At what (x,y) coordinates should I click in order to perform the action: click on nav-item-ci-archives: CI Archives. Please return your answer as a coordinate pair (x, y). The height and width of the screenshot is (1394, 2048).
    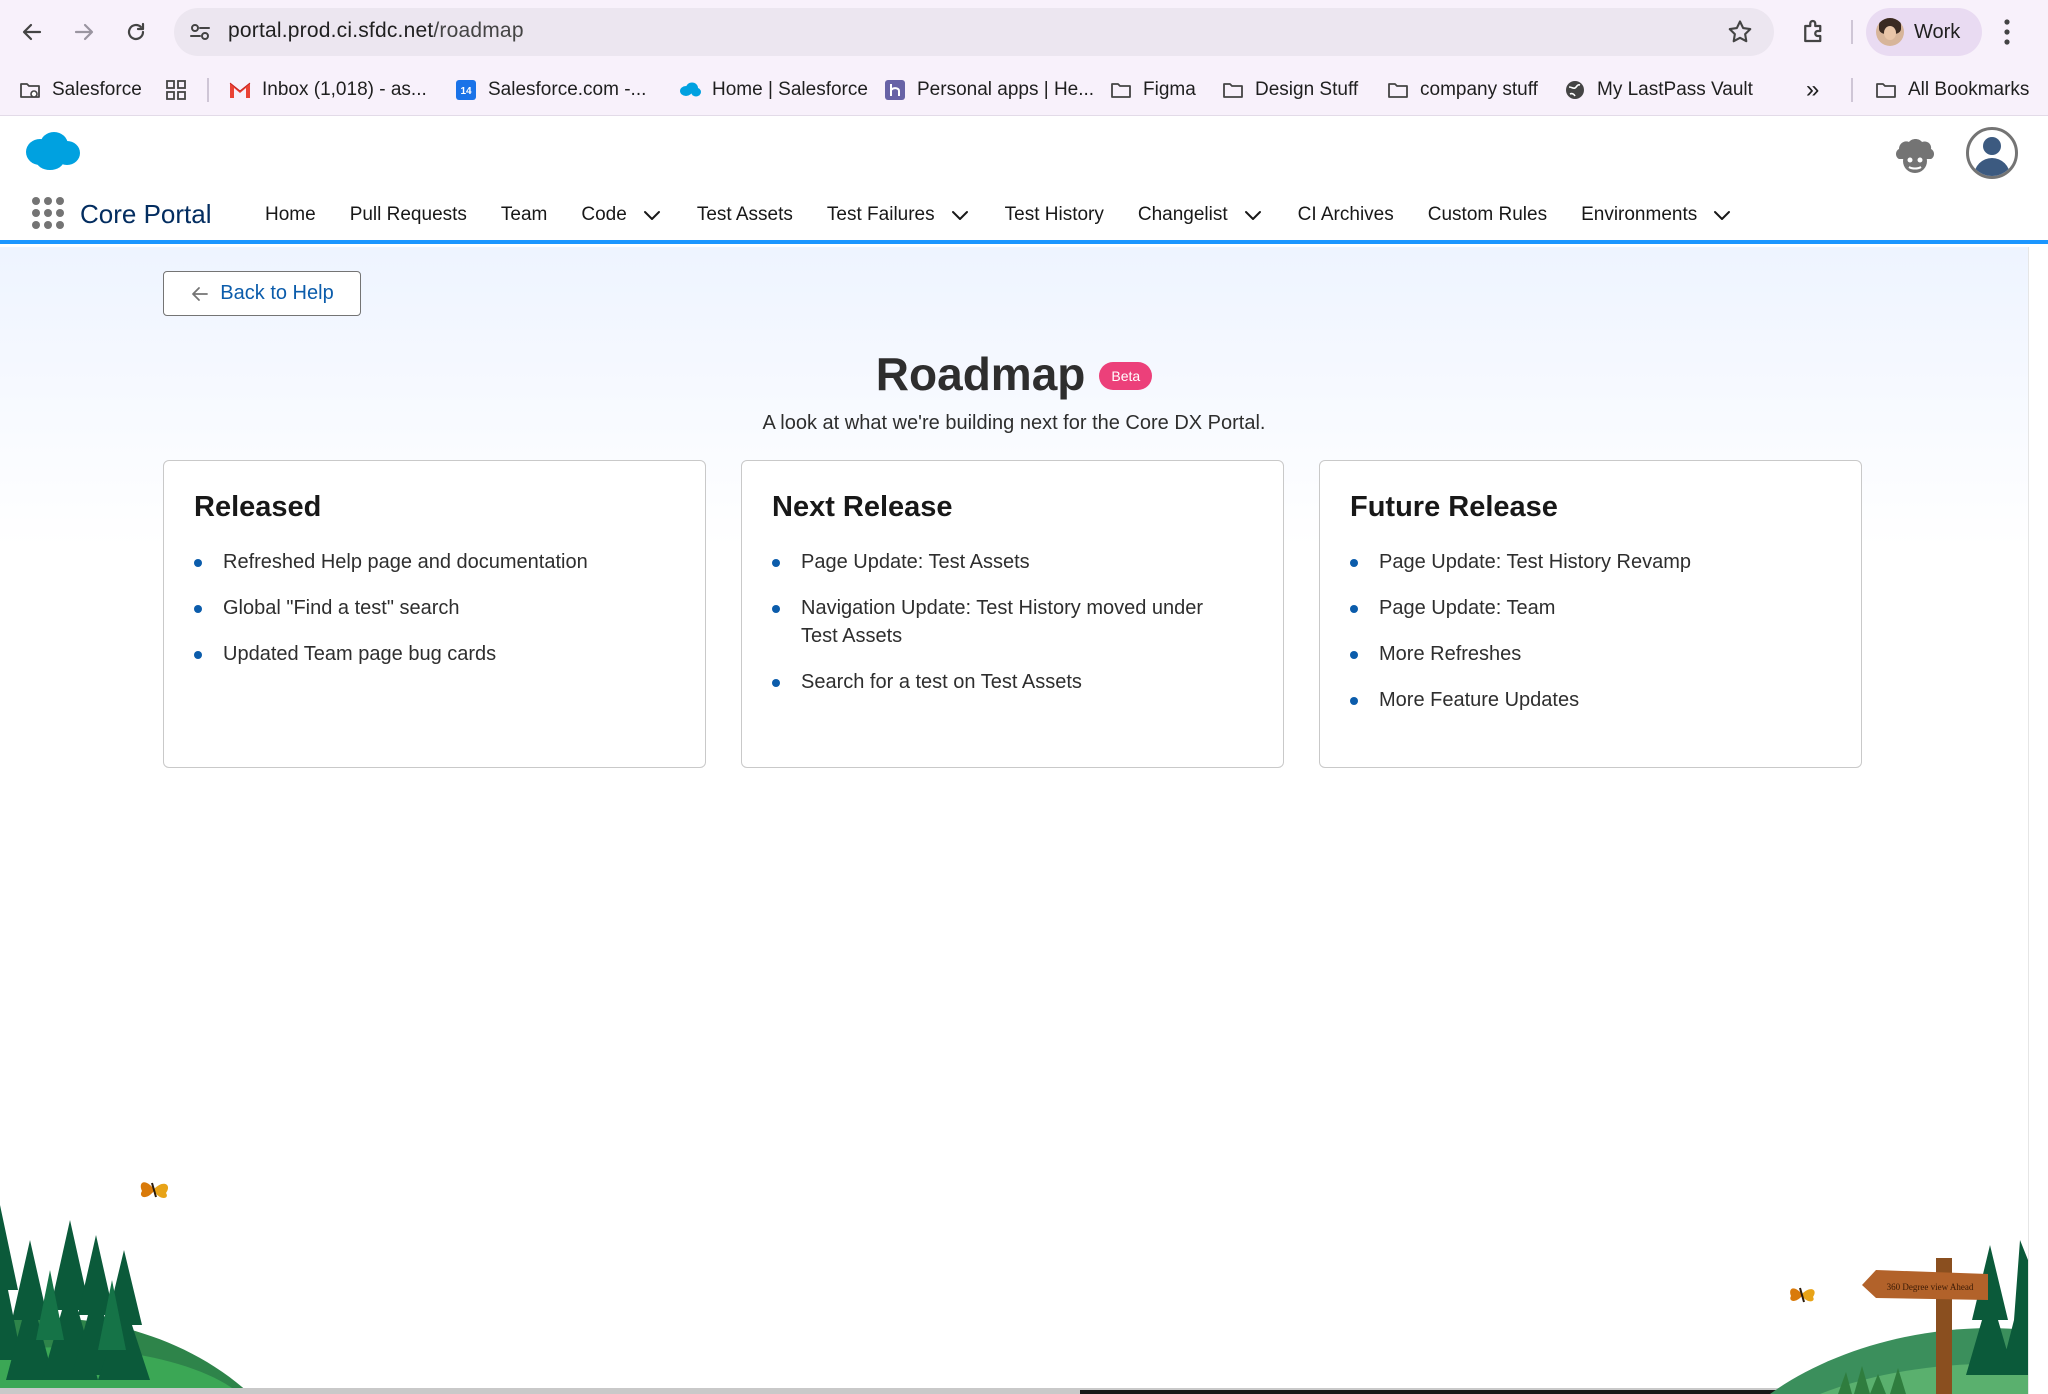
    Looking at the image, I should click on (1346, 215).